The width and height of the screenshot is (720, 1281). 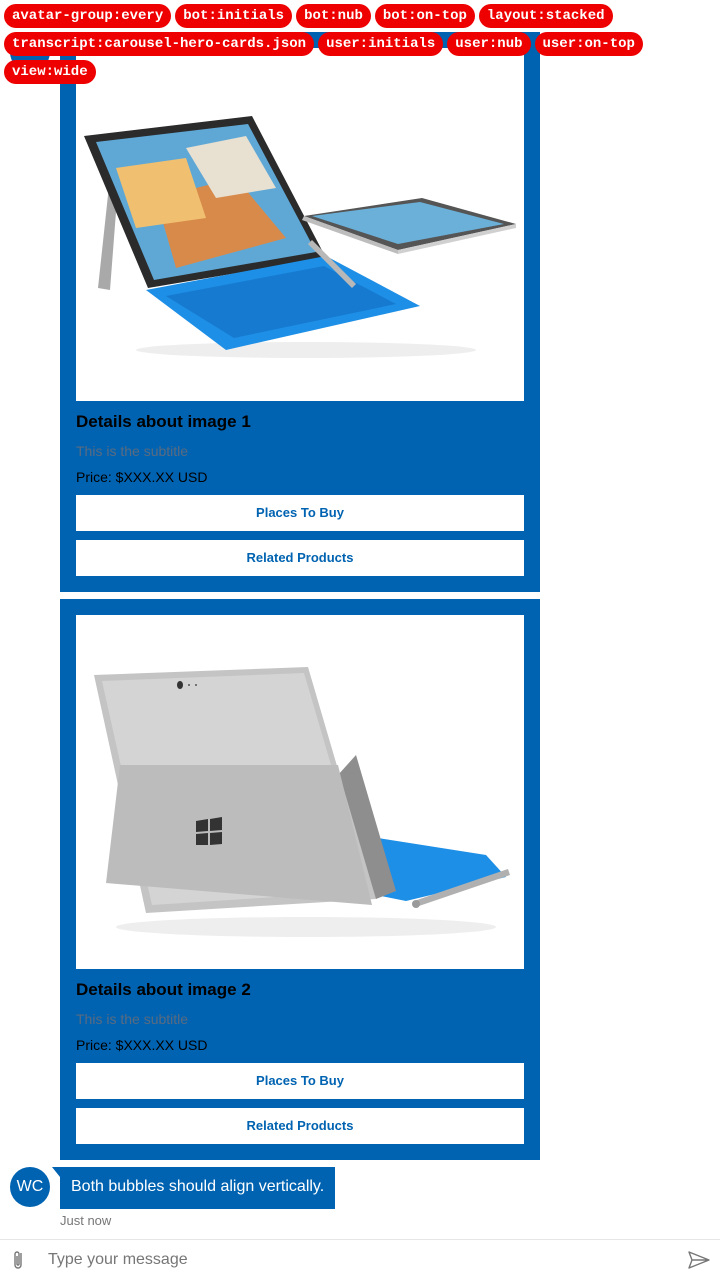 What do you see at coordinates (333, 16) in the screenshot?
I see `tag-chip: bot:nub` at bounding box center [333, 16].